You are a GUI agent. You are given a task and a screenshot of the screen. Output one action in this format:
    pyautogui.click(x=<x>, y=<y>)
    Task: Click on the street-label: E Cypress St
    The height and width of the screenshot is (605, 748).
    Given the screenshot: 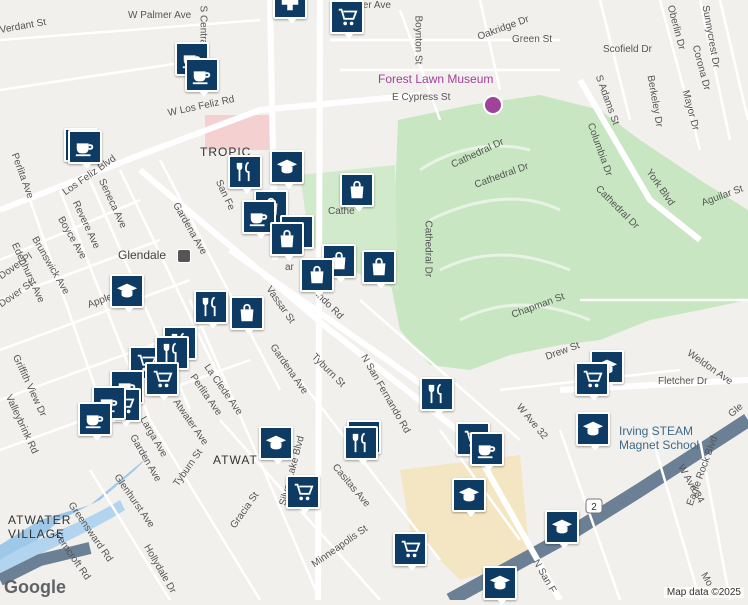 What is the action you would take?
    pyautogui.click(x=421, y=97)
    